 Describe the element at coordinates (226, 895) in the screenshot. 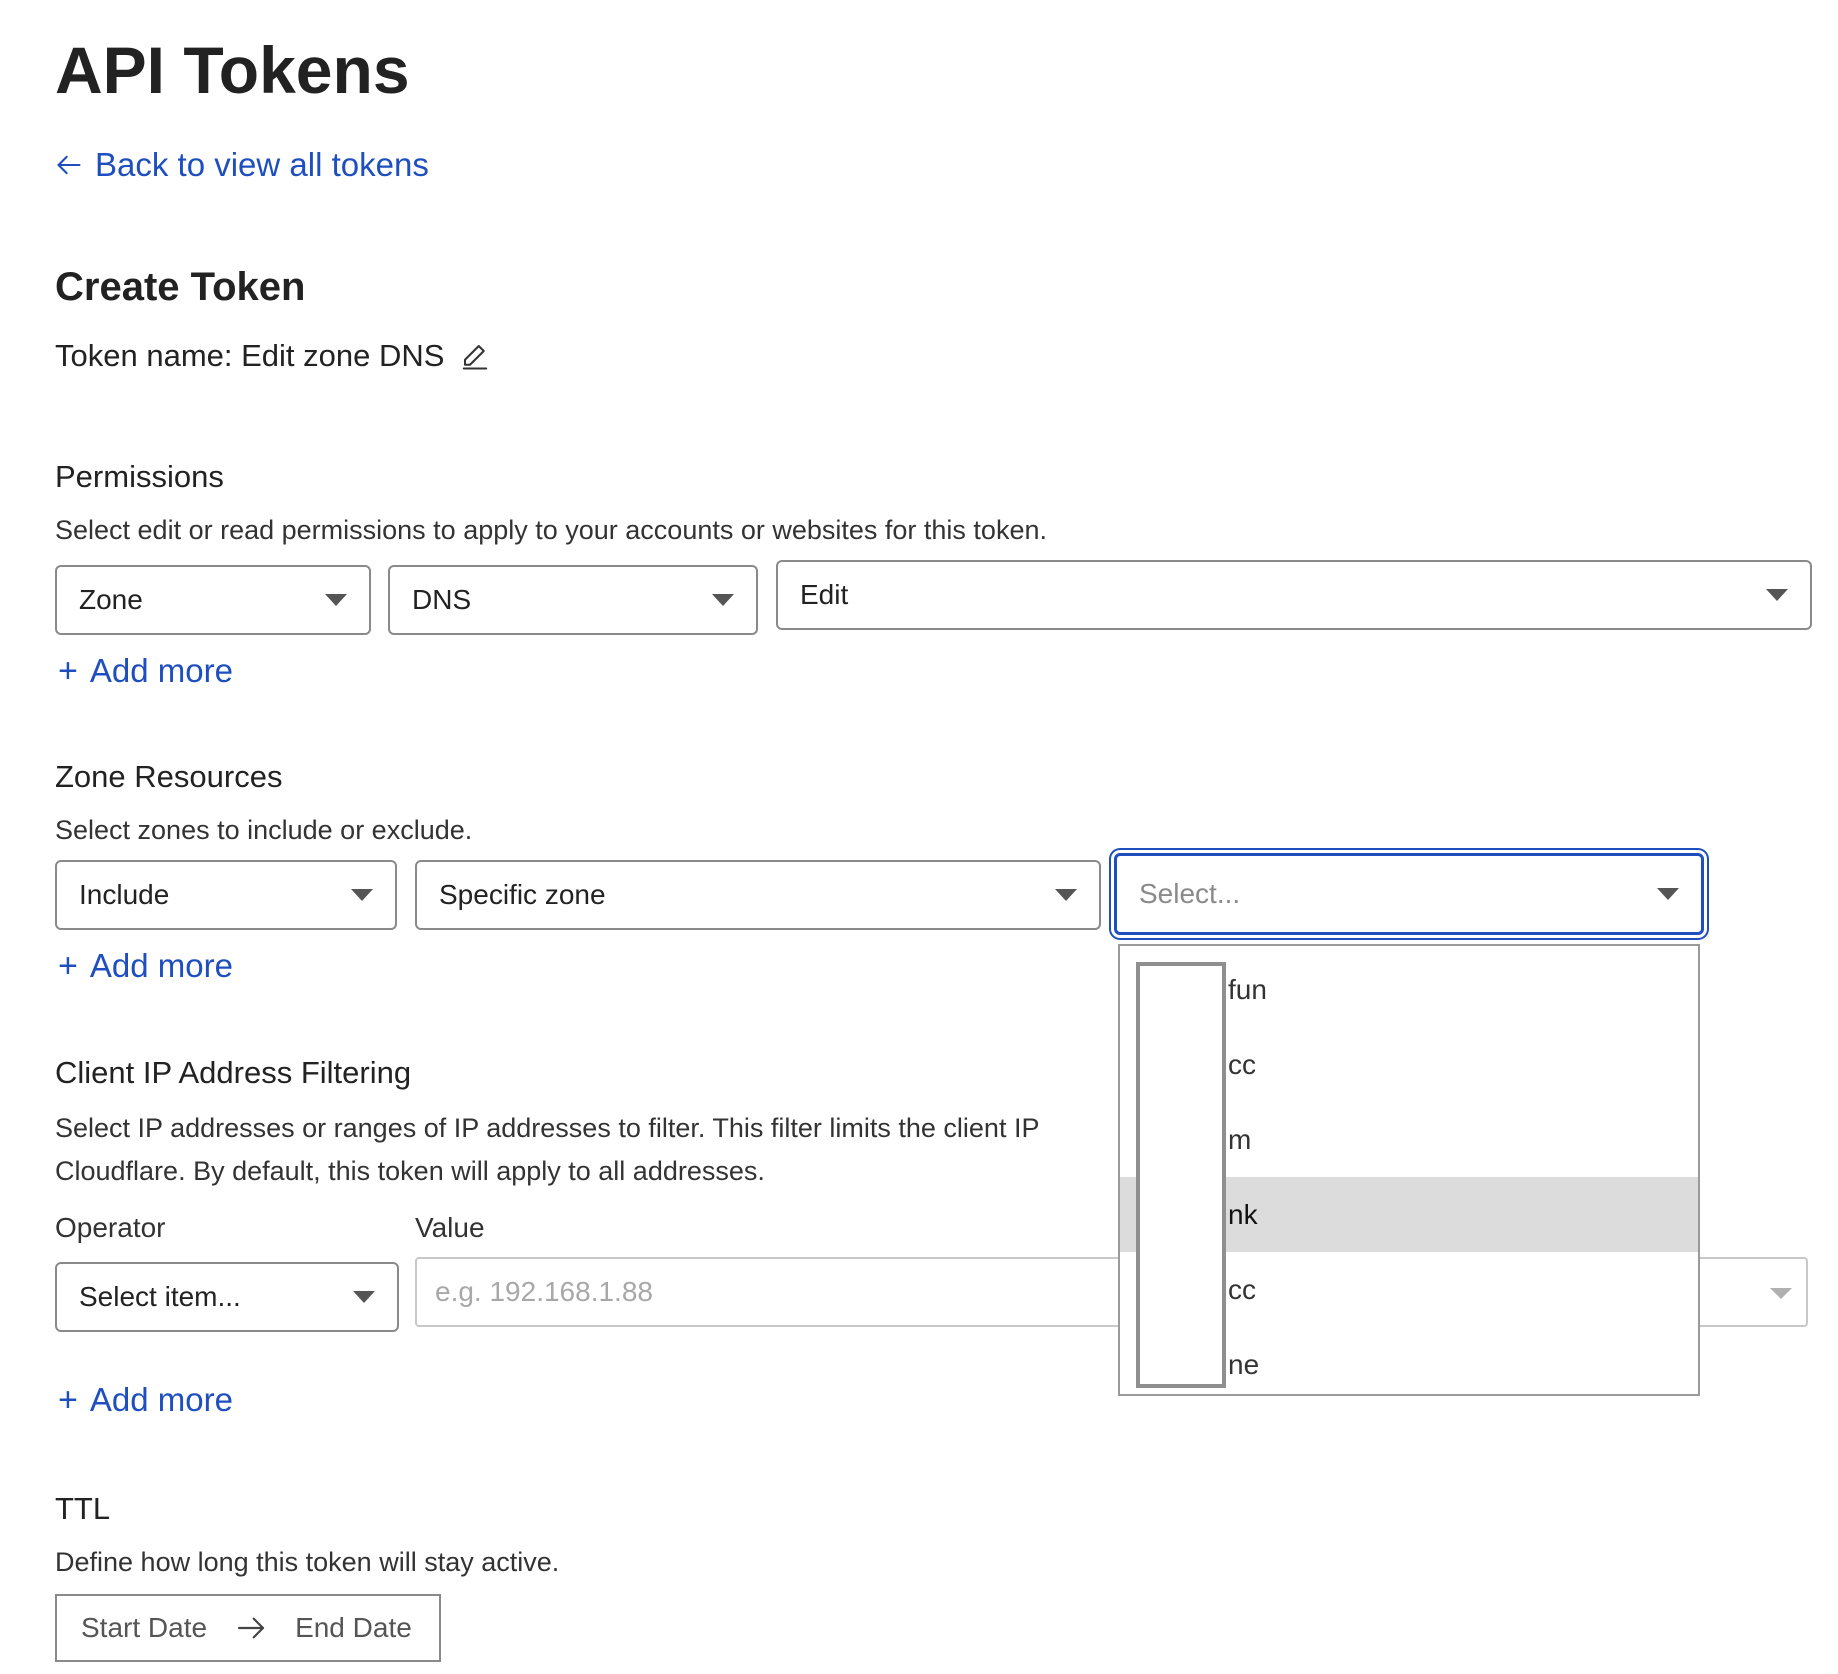

I see `zone-mode-select: Include` at that location.